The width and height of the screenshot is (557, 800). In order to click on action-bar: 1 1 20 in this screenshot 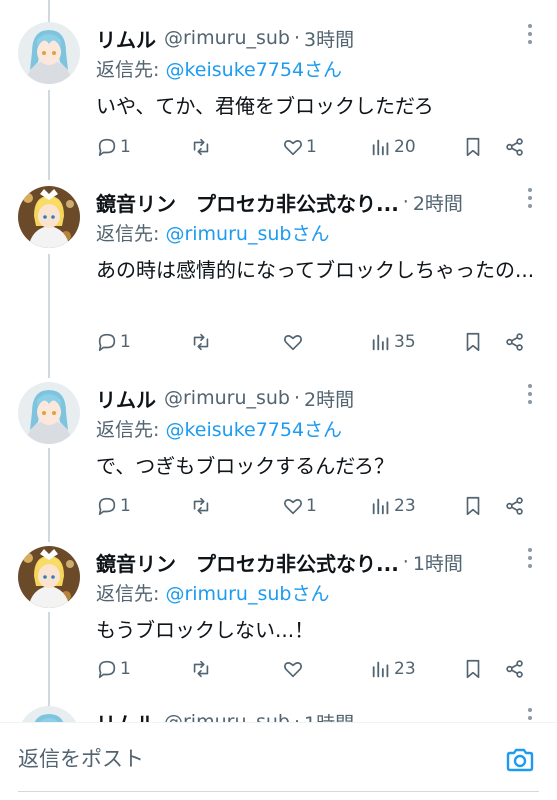, I will do `click(316, 147)`.